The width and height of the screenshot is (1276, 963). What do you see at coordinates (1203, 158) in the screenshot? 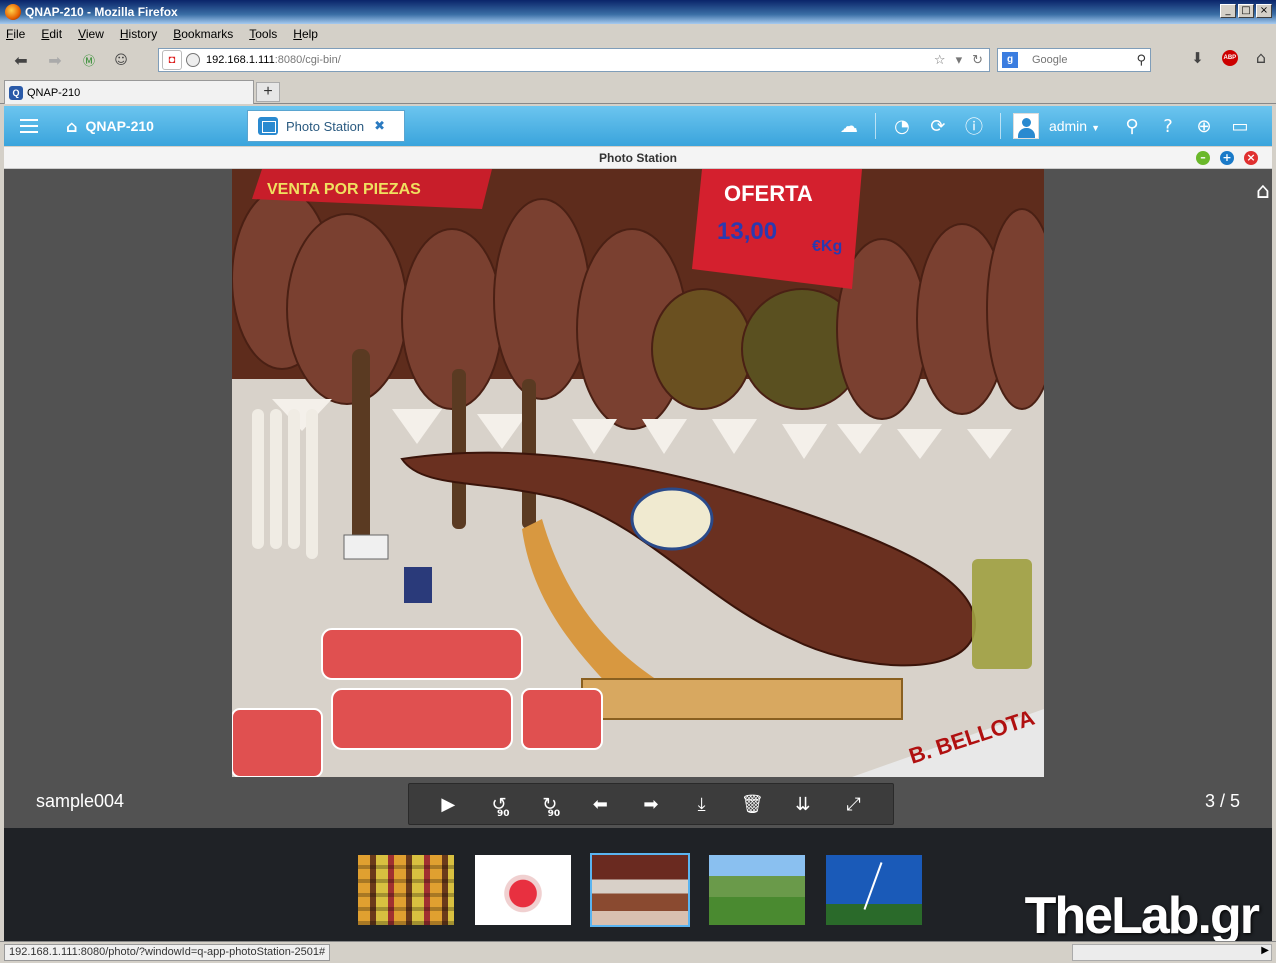
I see `minimize-app-icon: –` at bounding box center [1203, 158].